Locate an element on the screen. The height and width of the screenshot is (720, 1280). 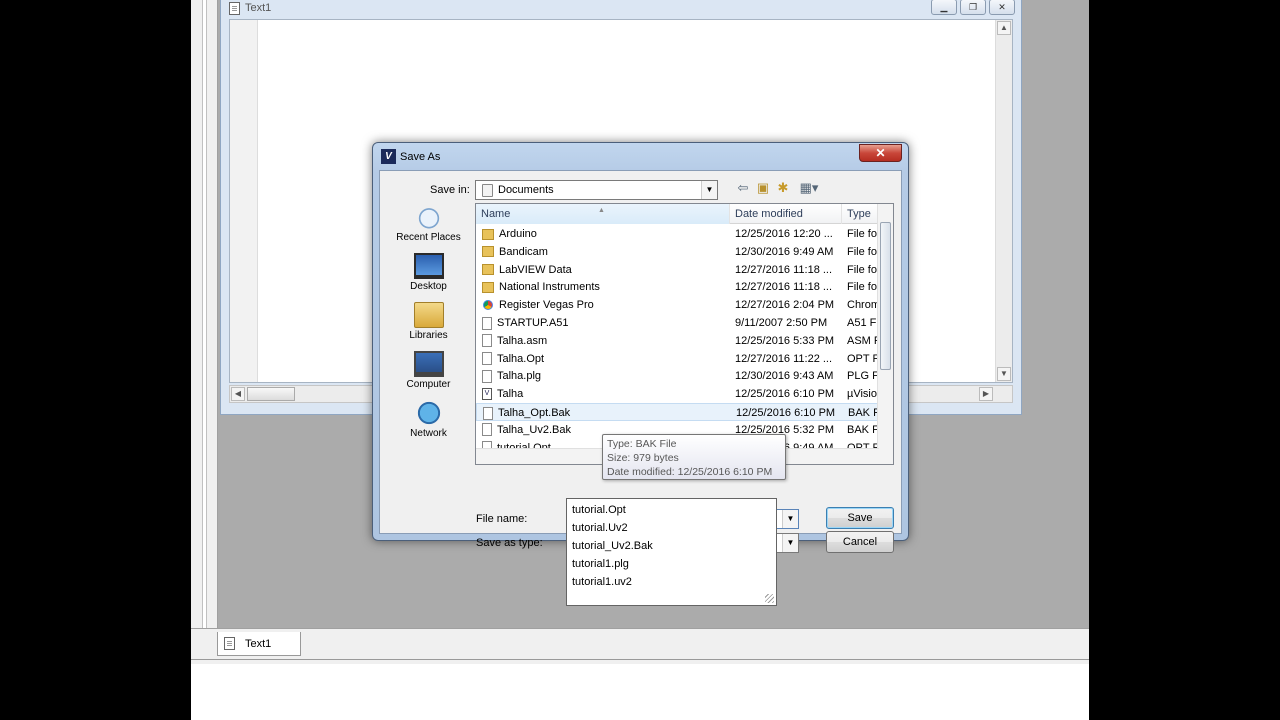
dialog-close-button: ✕ is located at coordinates (880, 153).